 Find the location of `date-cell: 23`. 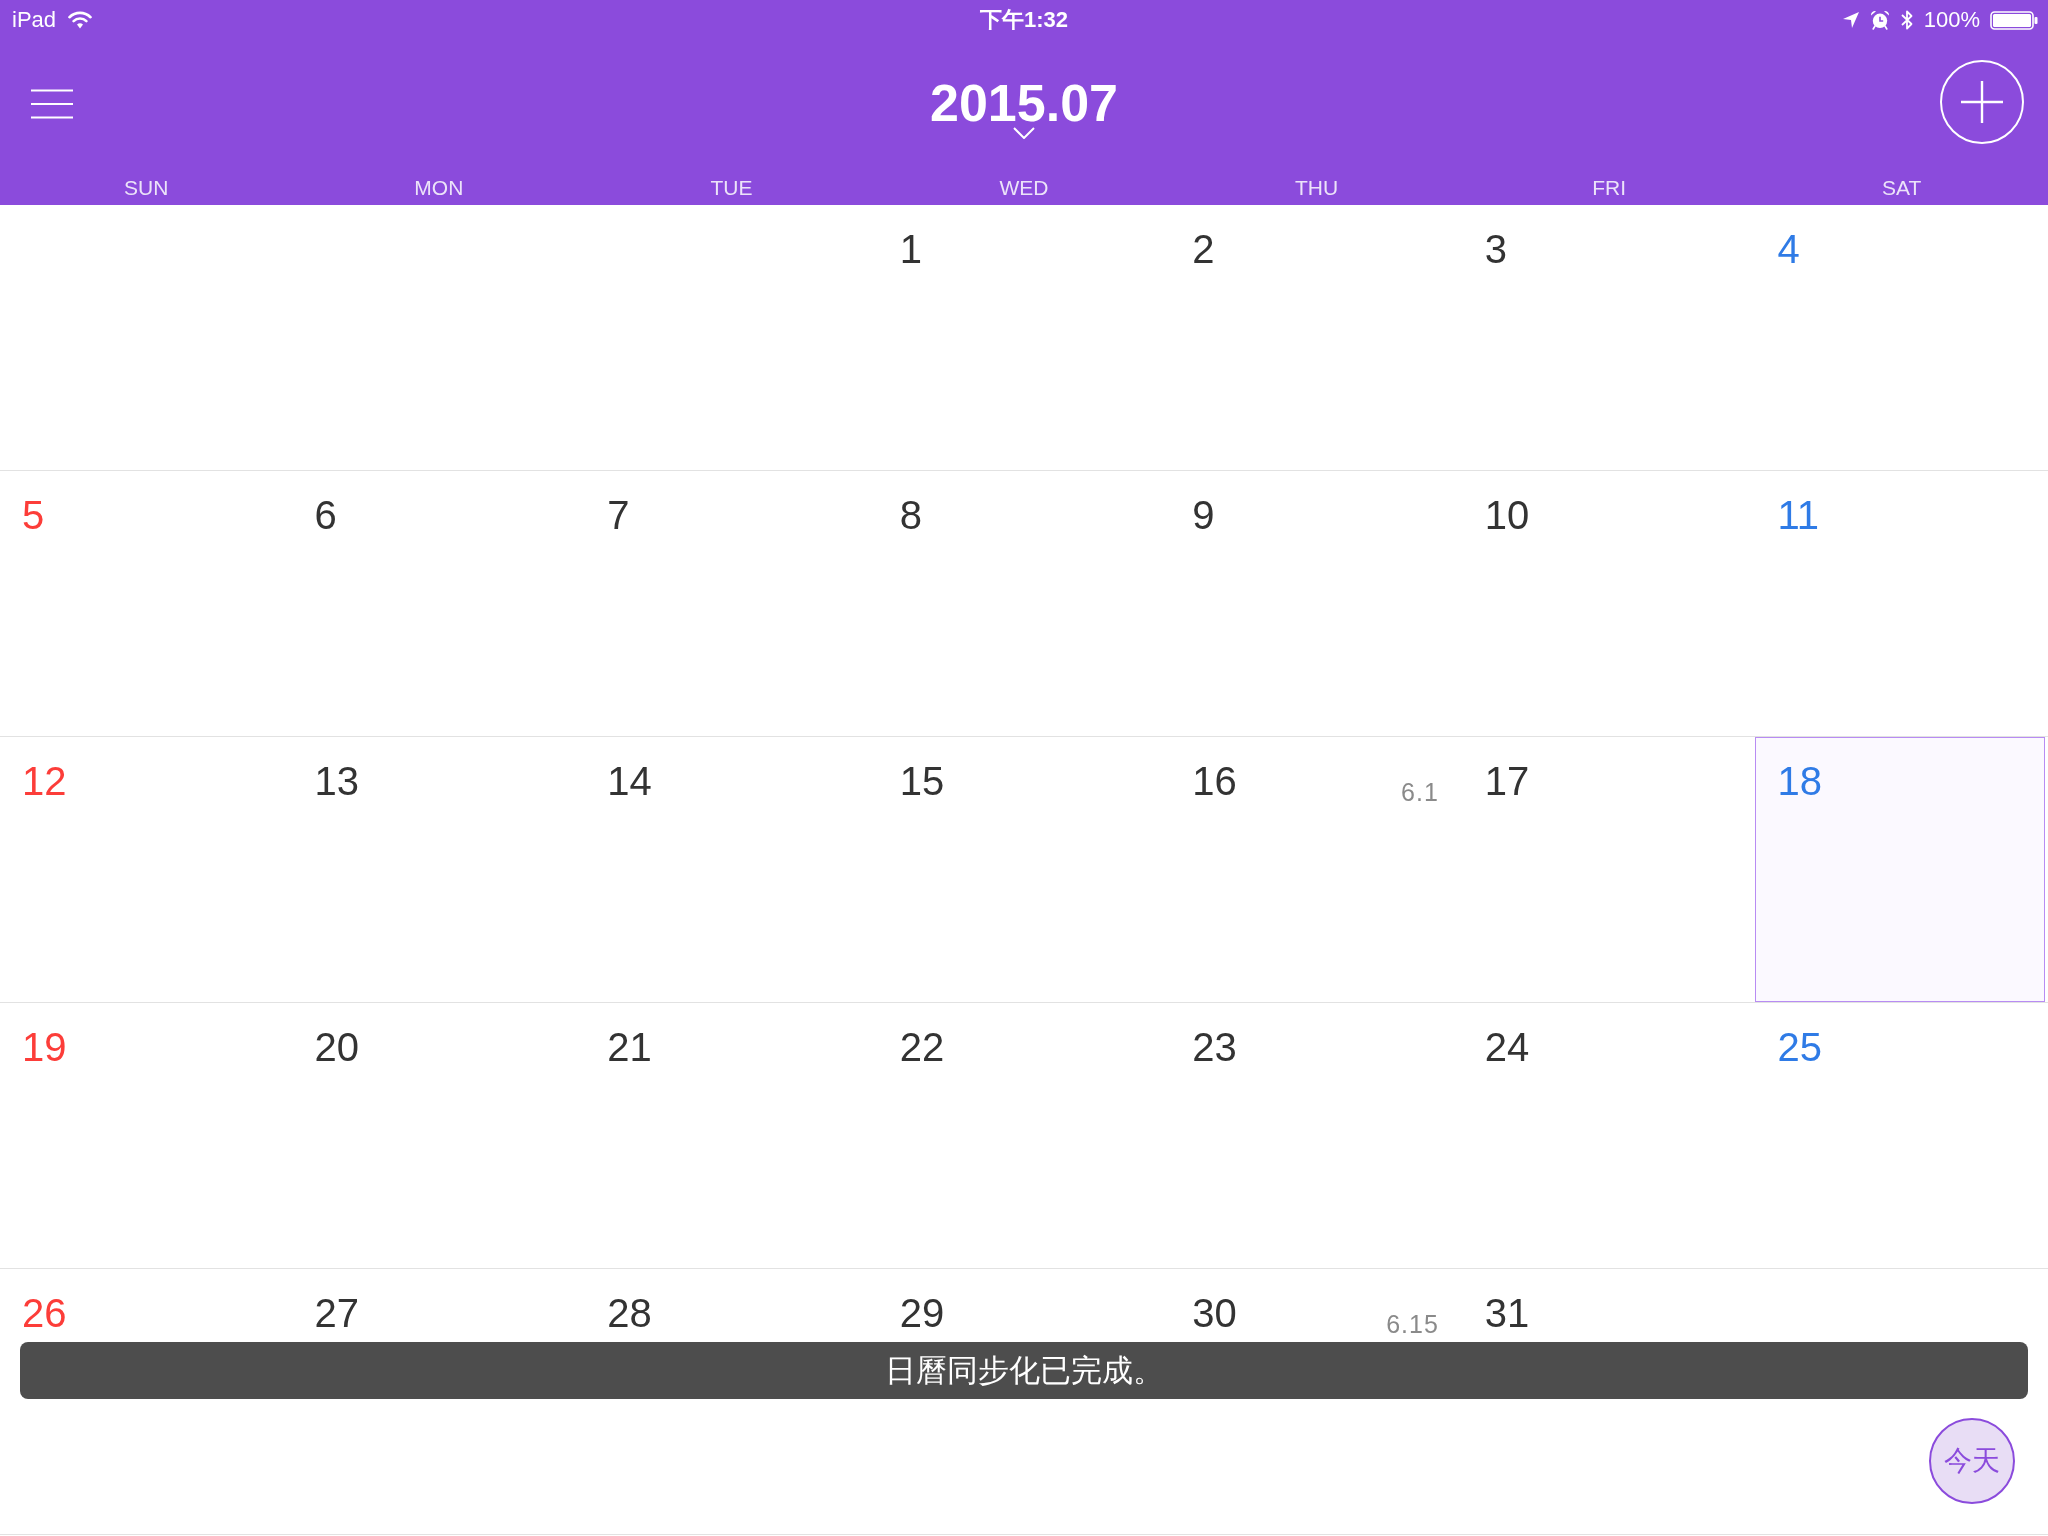

date-cell: 23 is located at coordinates (1316, 1039).